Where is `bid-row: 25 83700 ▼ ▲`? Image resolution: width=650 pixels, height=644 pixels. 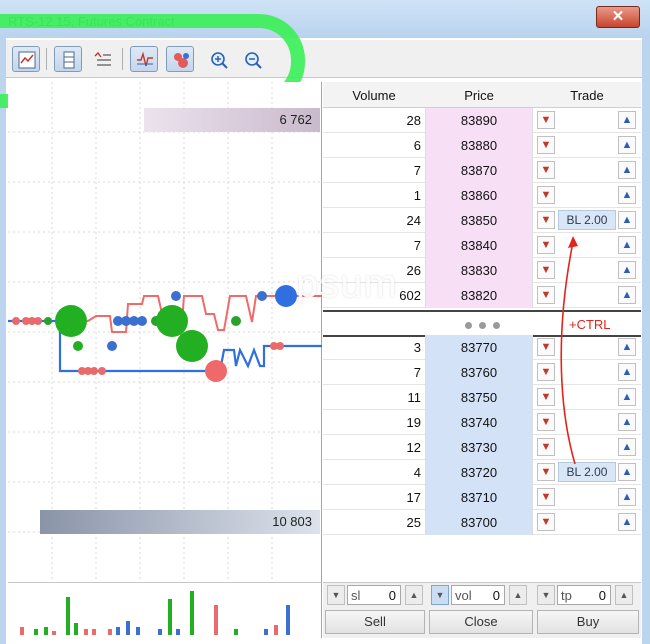 bid-row: 25 83700 ▼ ▲ is located at coordinates (482, 522).